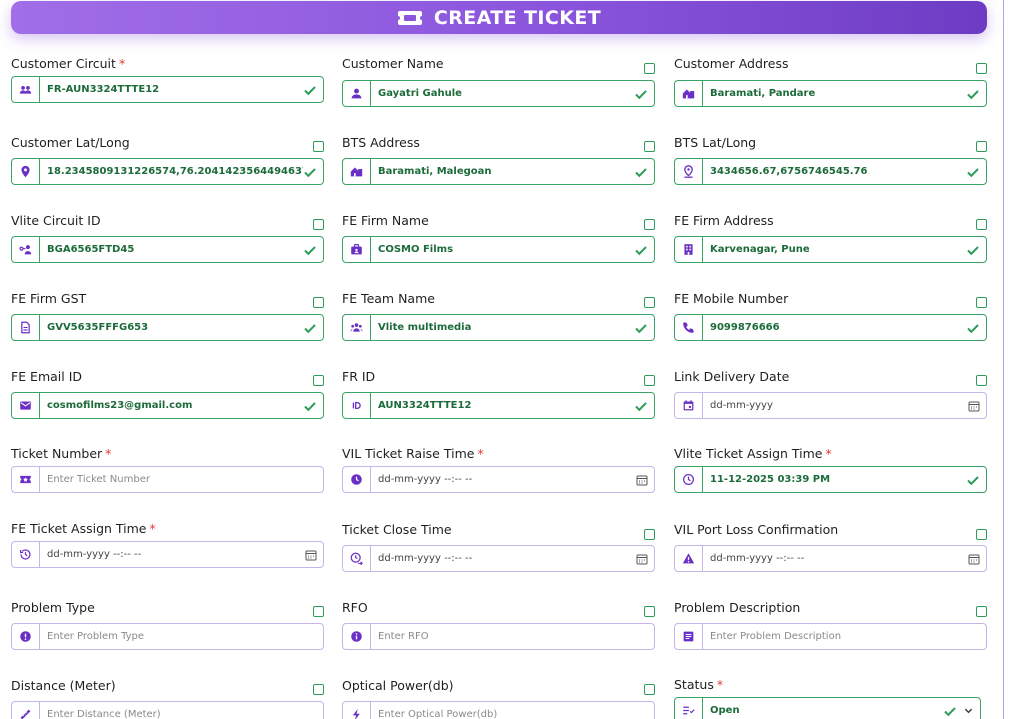  I want to click on id-icon, so click(356, 405).